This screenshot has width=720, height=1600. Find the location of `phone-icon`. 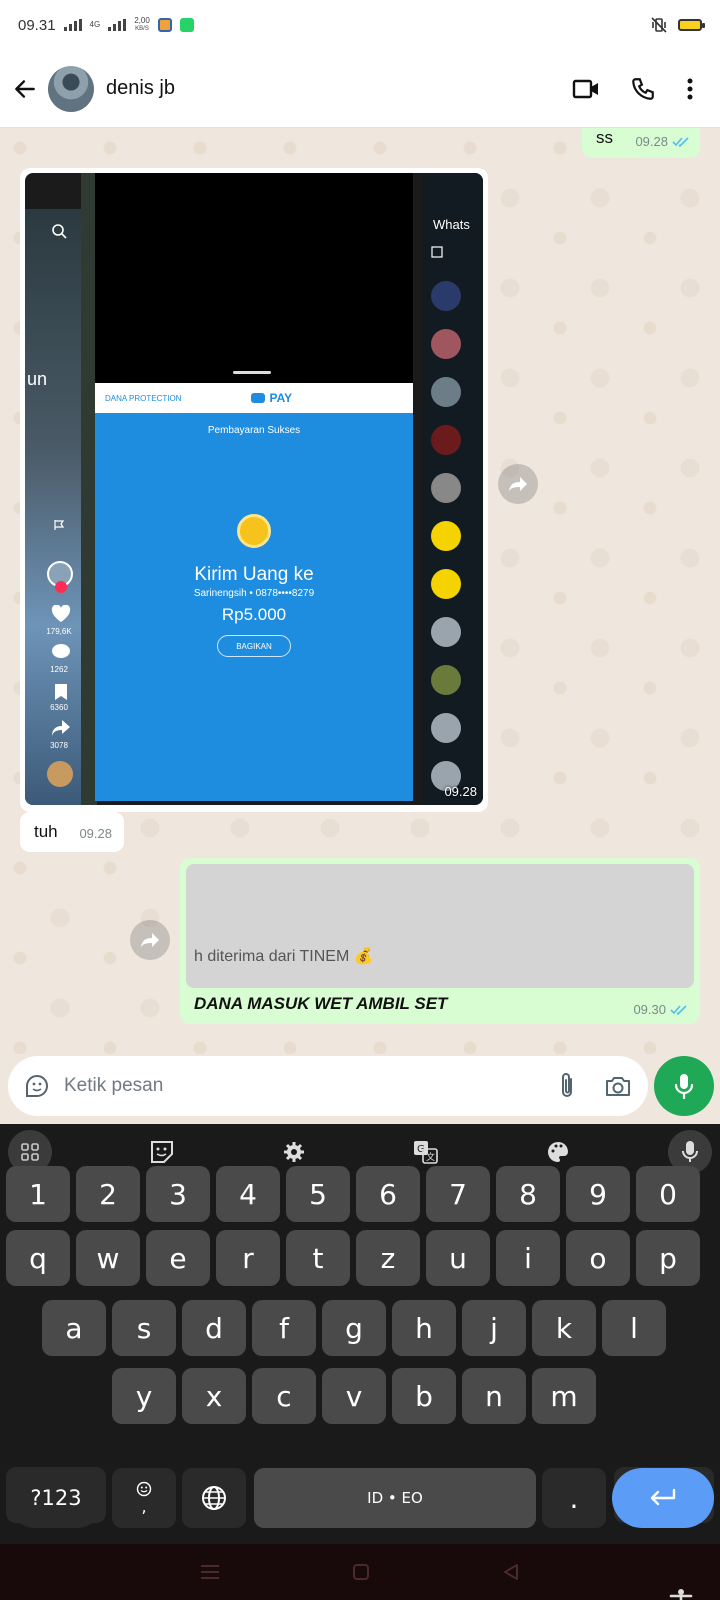

phone-icon is located at coordinates (643, 89).